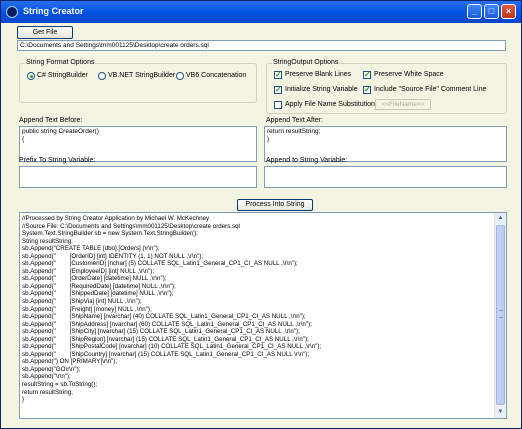 This screenshot has height=429, width=522. I want to click on prefix-to-string-variable-field, so click(138, 177).